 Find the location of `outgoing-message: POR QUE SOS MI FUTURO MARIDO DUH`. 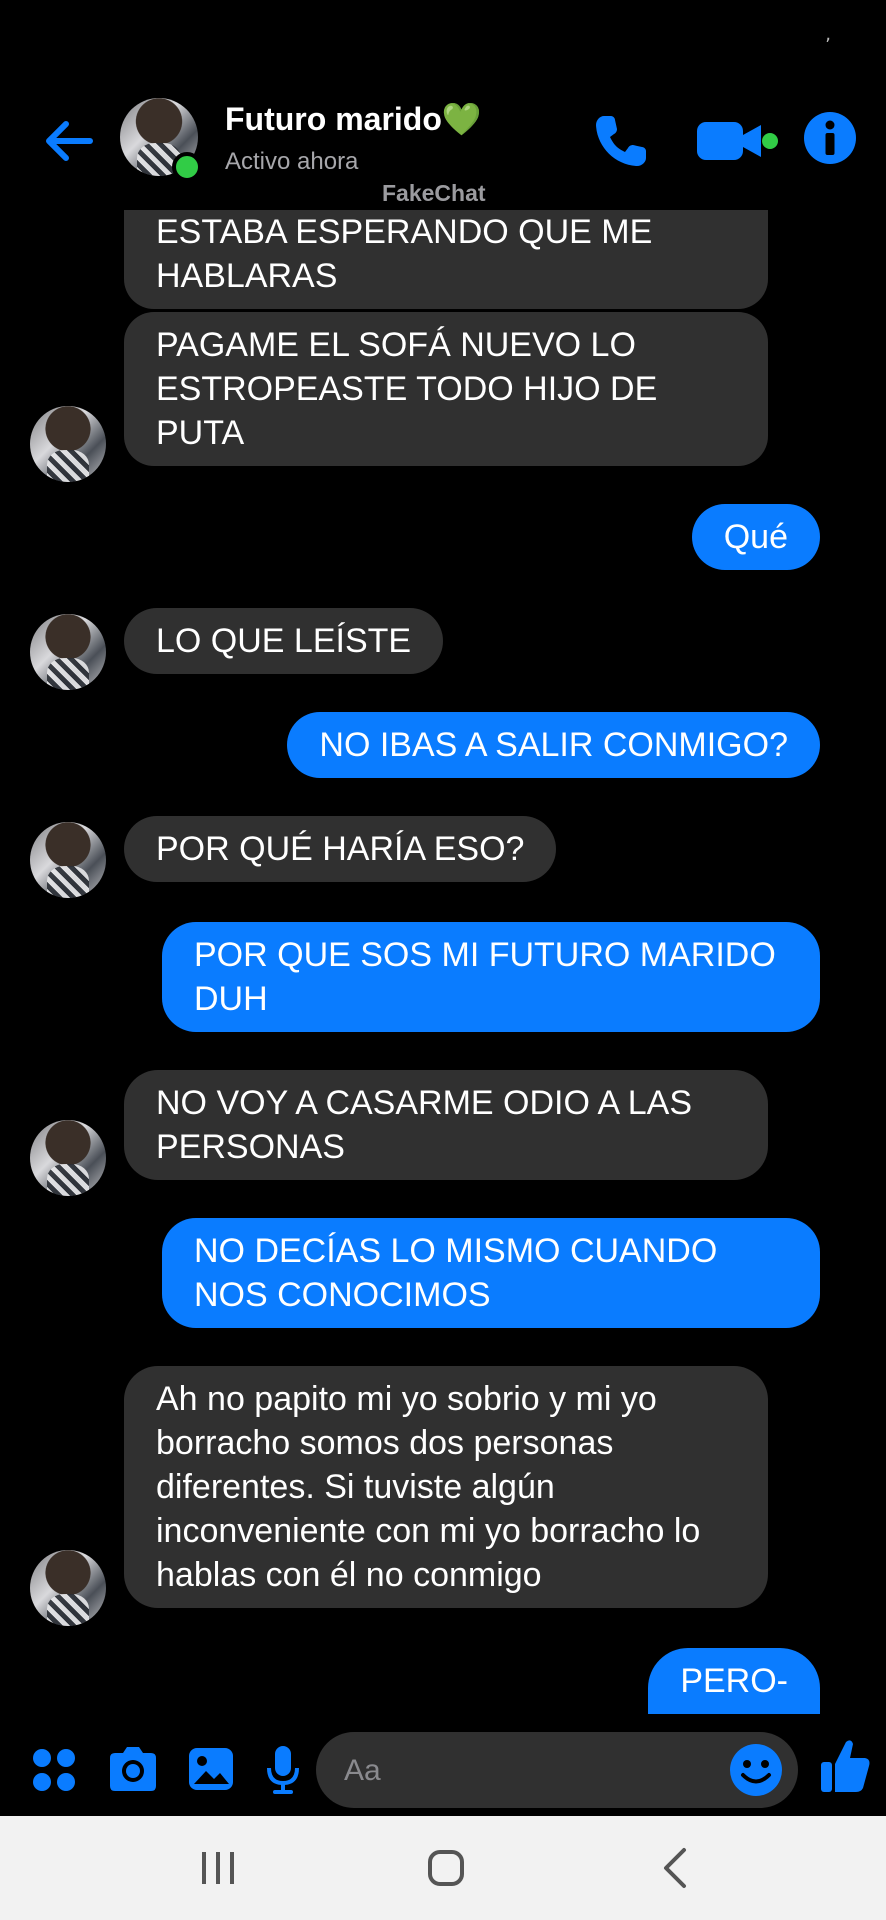

outgoing-message: POR QUE SOS MI FUTURO MARIDO DUH is located at coordinates (491, 977).